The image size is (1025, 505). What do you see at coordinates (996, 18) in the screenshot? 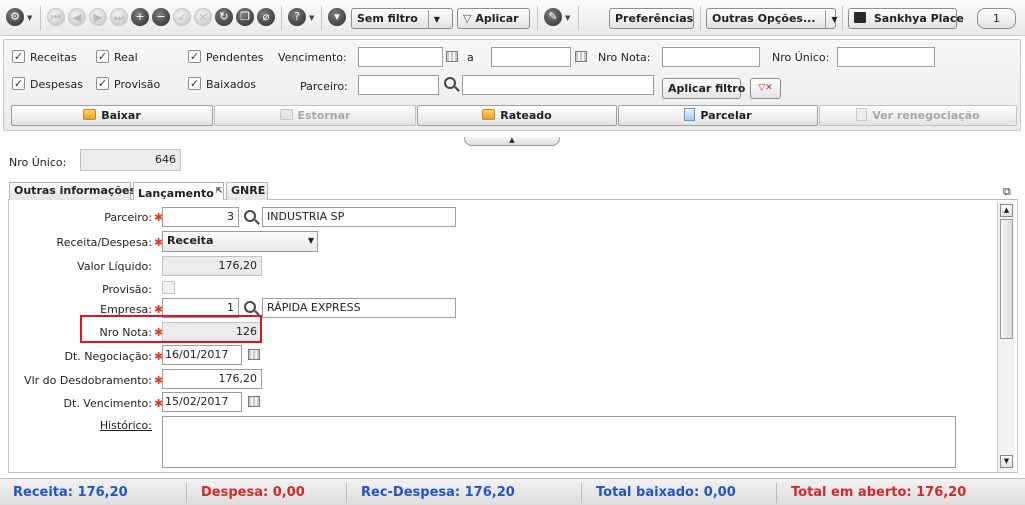
I see `page-indicator: 1` at bounding box center [996, 18].